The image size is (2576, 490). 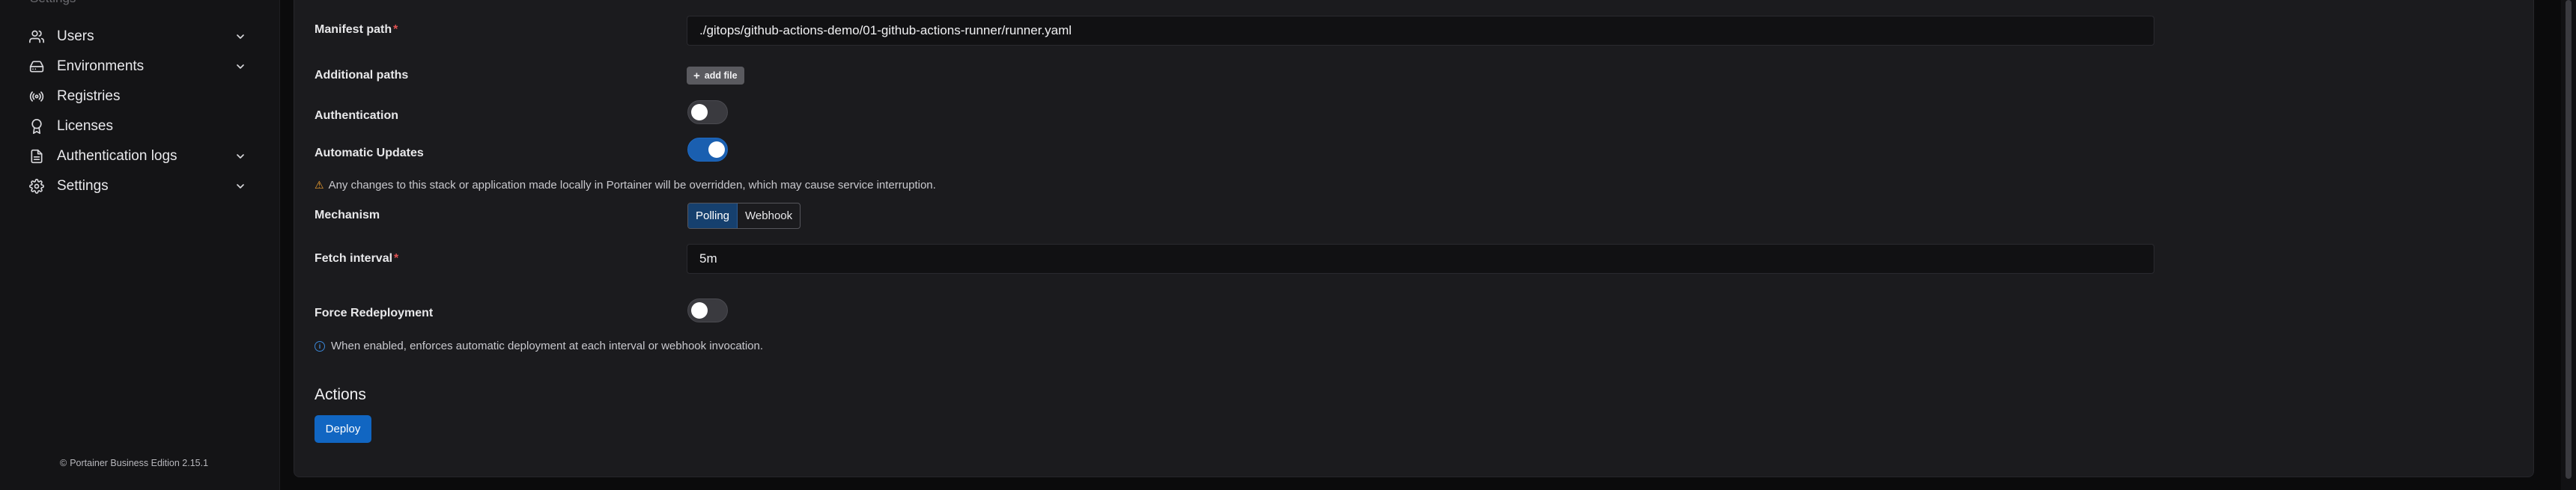 What do you see at coordinates (347, 215) in the screenshot?
I see `mechanism-label: Mechanism` at bounding box center [347, 215].